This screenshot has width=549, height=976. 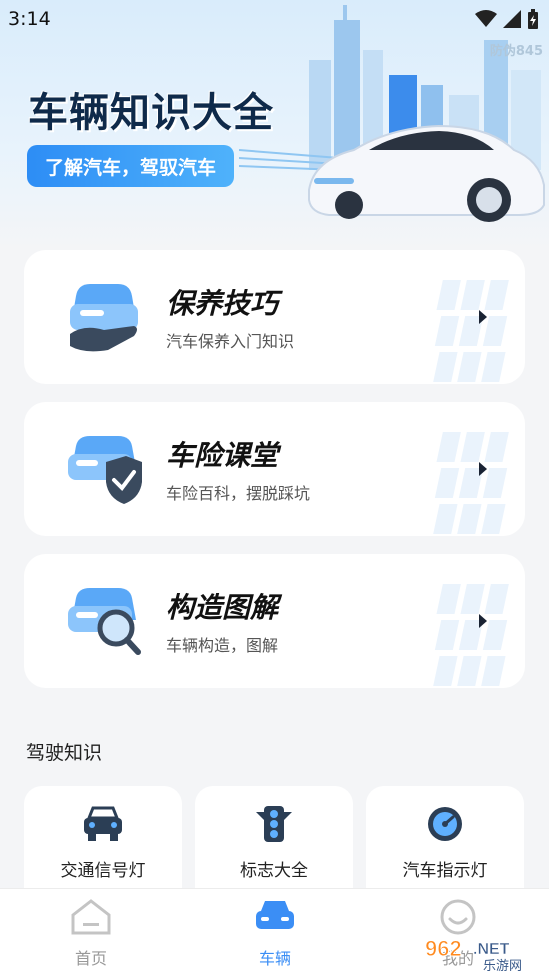 I want to click on speedometer-icon, so click(x=445, y=824).